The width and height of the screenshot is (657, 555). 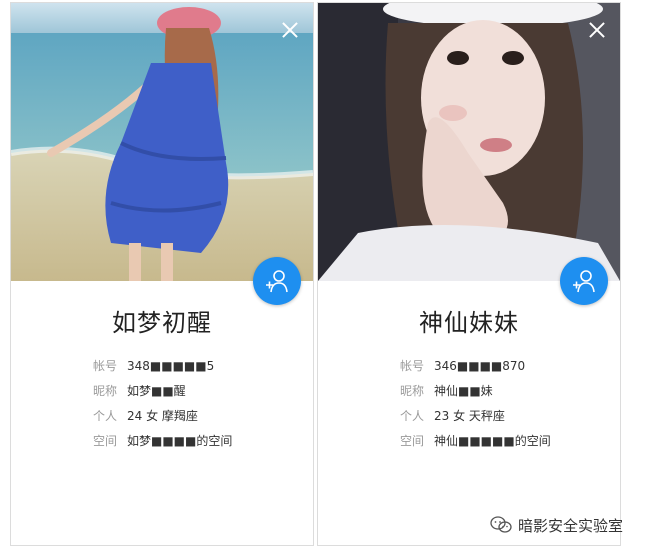 I want to click on info-row-space: 空间 神仙■■■■■的空间, so click(x=475, y=440).